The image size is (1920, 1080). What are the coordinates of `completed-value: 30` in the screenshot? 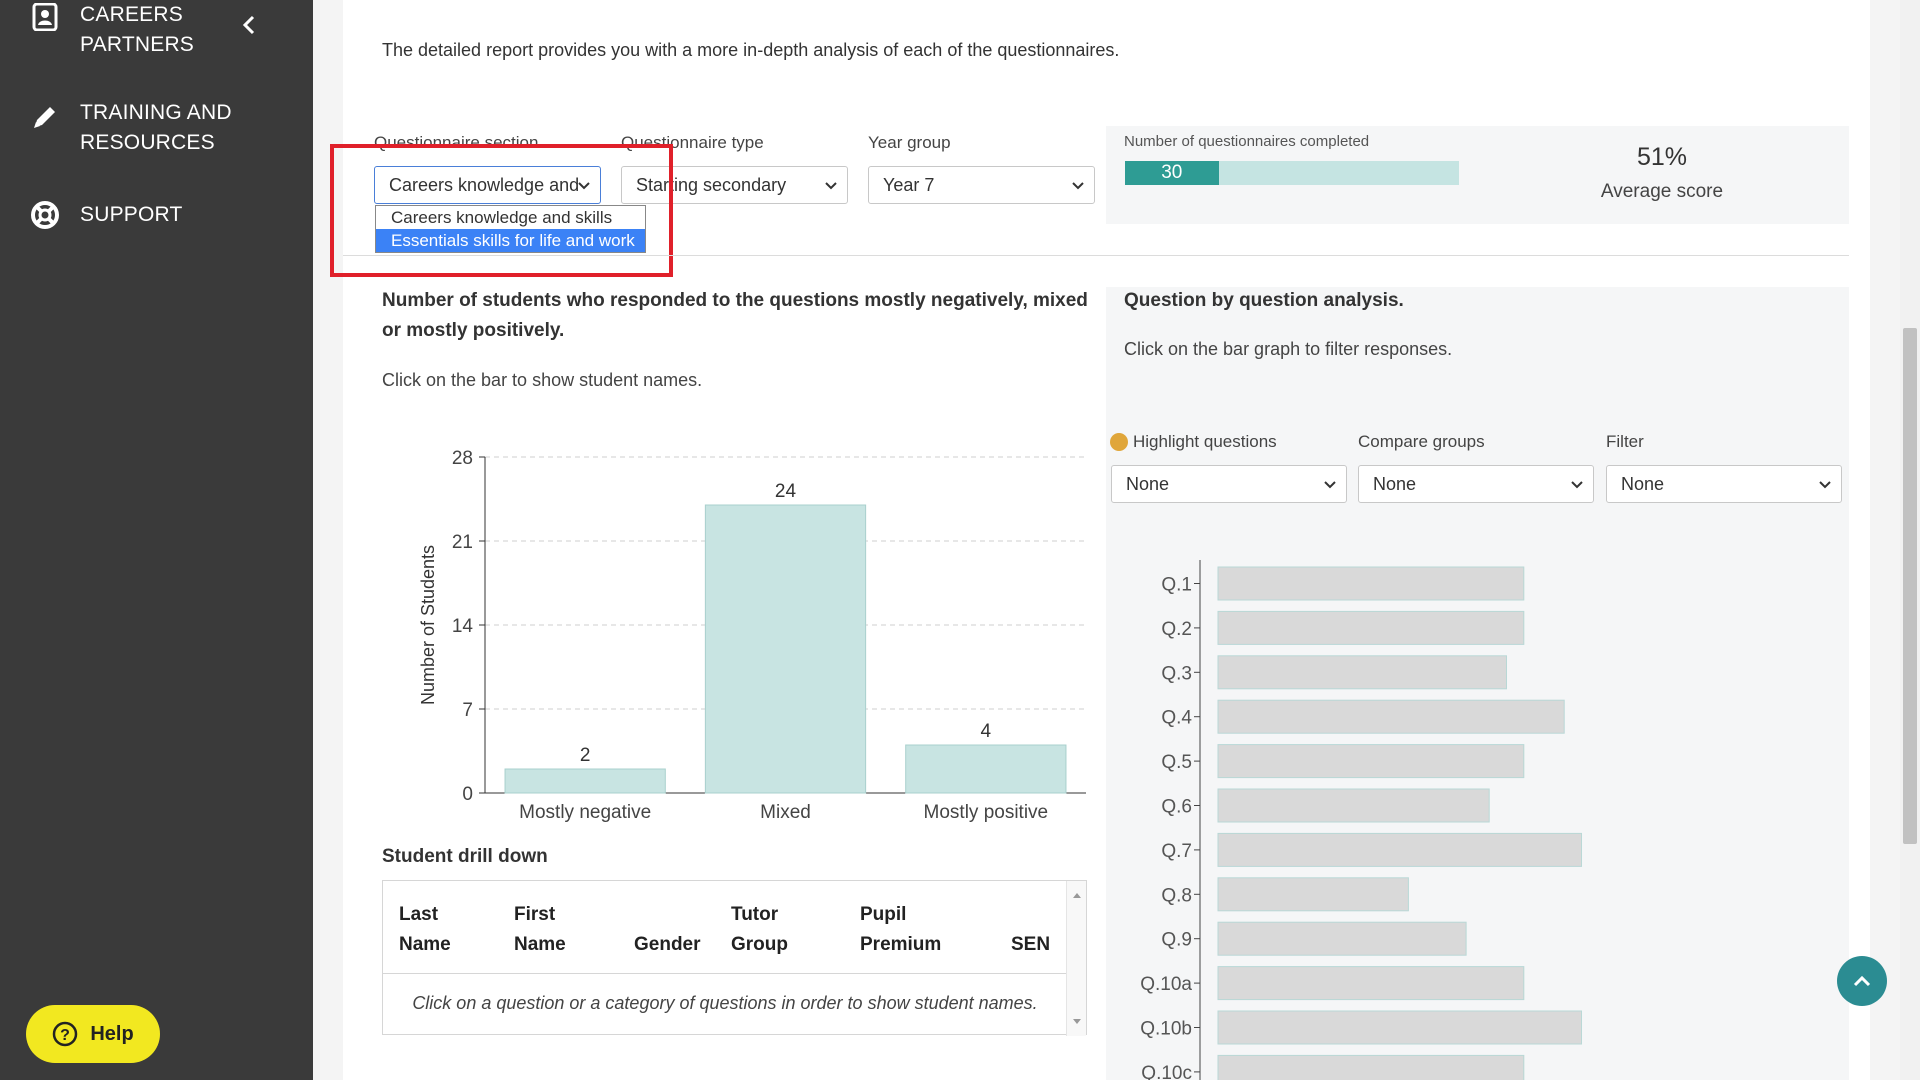 It's located at (1172, 172).